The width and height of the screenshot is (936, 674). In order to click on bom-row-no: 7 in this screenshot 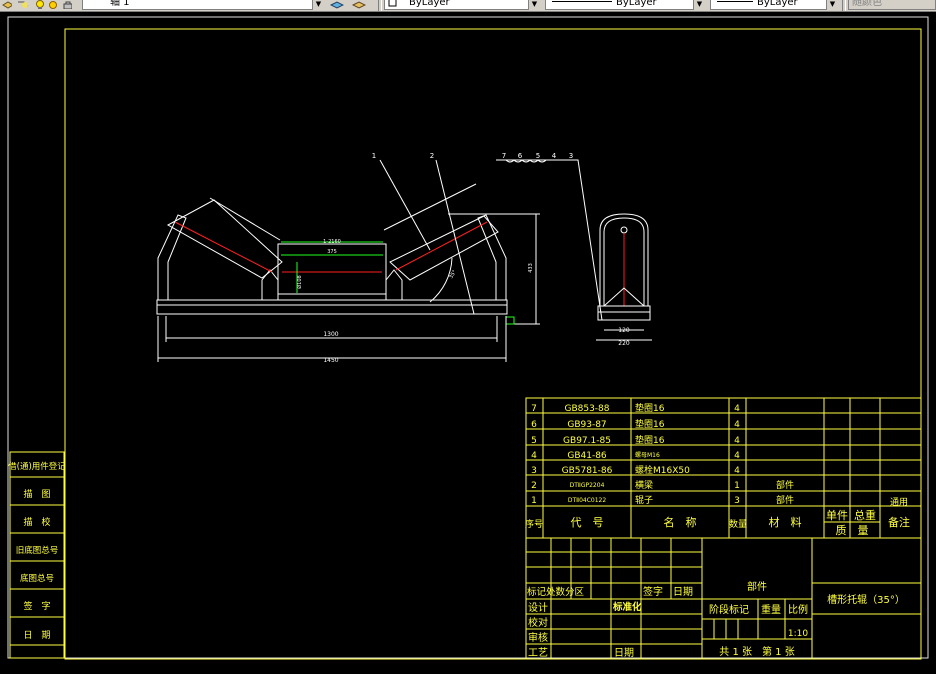, I will do `click(534, 409)`.